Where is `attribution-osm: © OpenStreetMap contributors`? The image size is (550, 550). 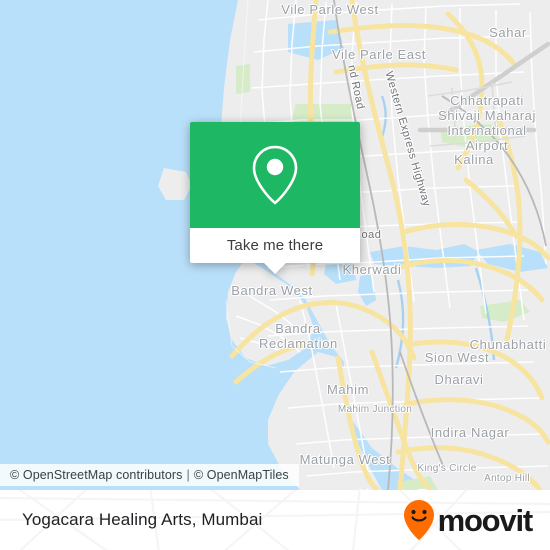
attribution-osm: © OpenStreetMap contributors is located at coordinates (96, 475).